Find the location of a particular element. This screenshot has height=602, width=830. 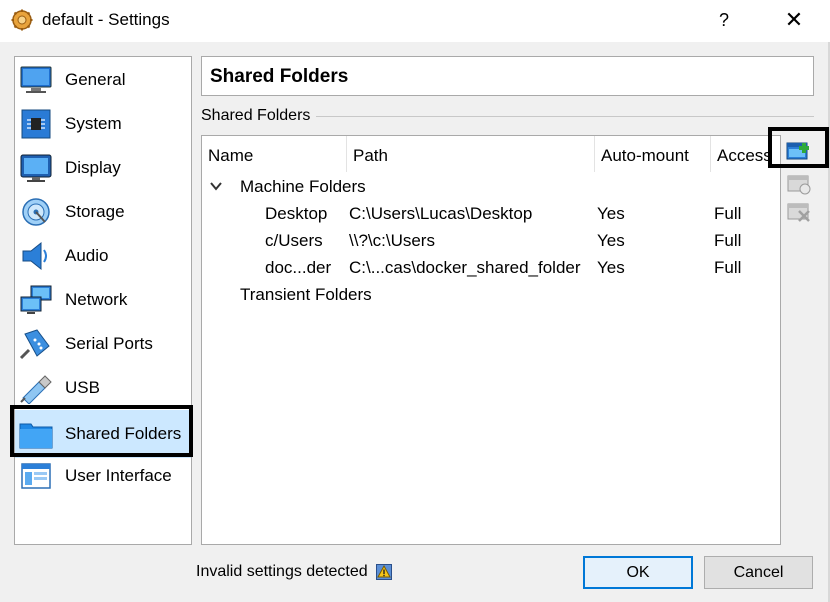

column-header-name: Name is located at coordinates (274, 154).